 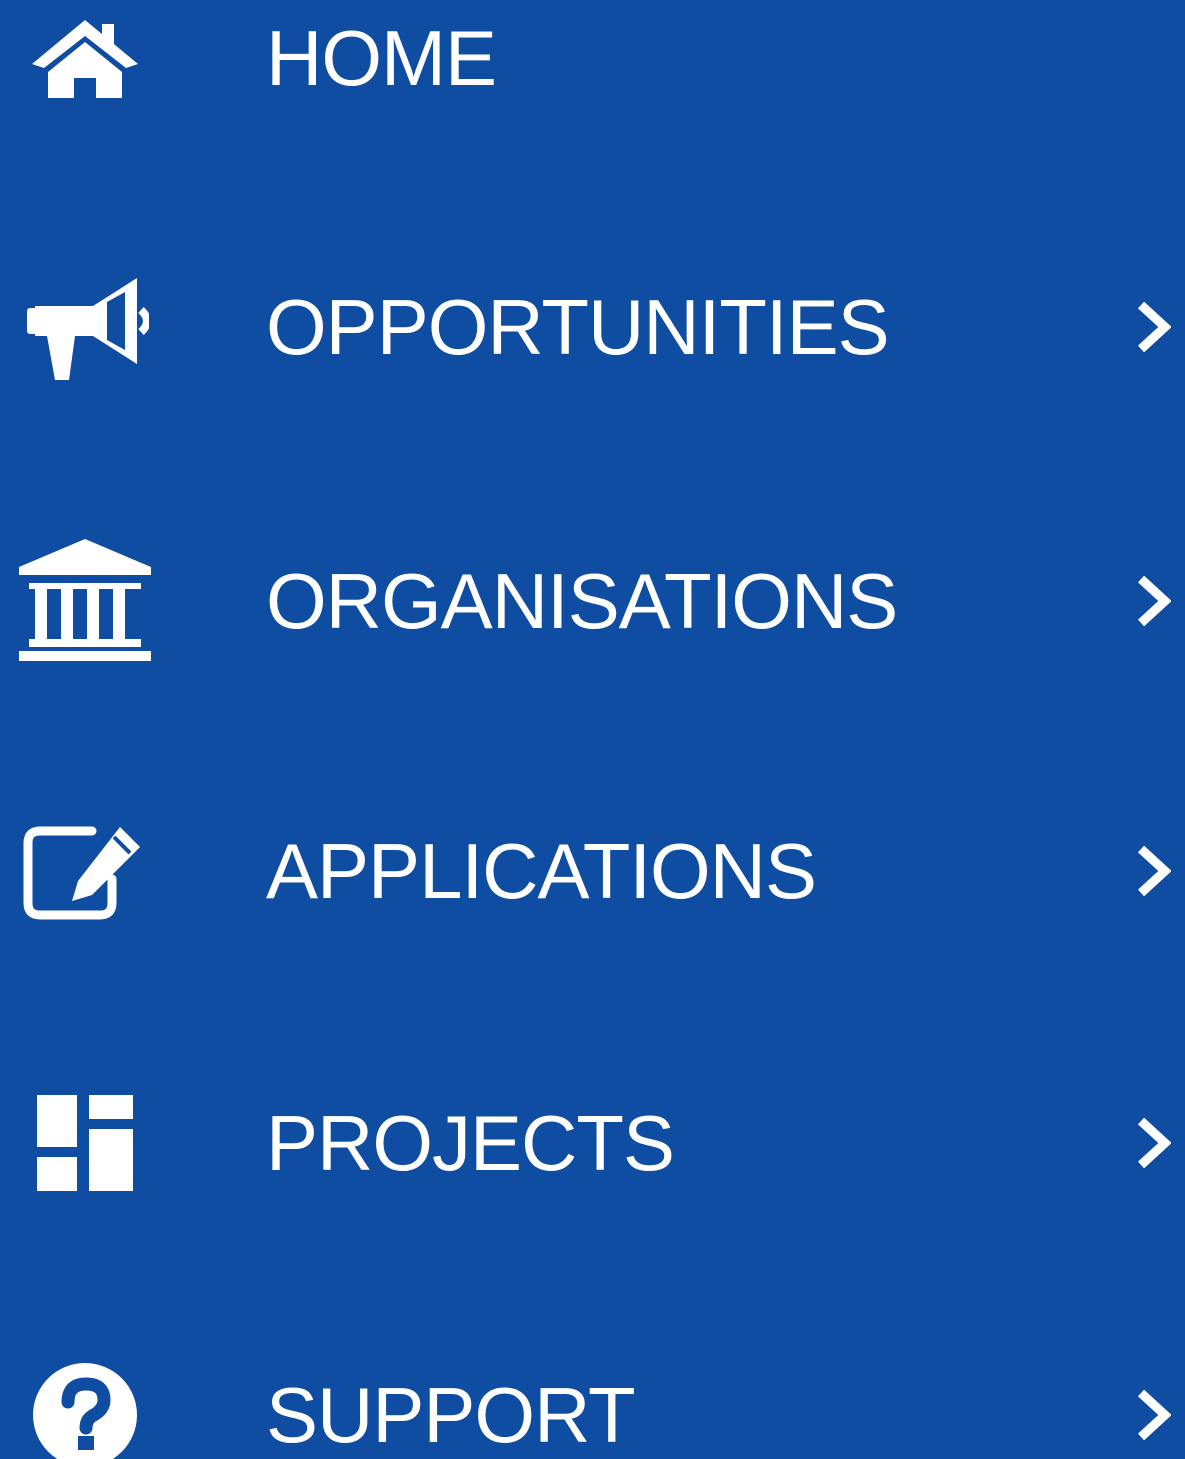 I want to click on sidebar-item-applications: APPLICATIONS, so click(x=592, y=871).